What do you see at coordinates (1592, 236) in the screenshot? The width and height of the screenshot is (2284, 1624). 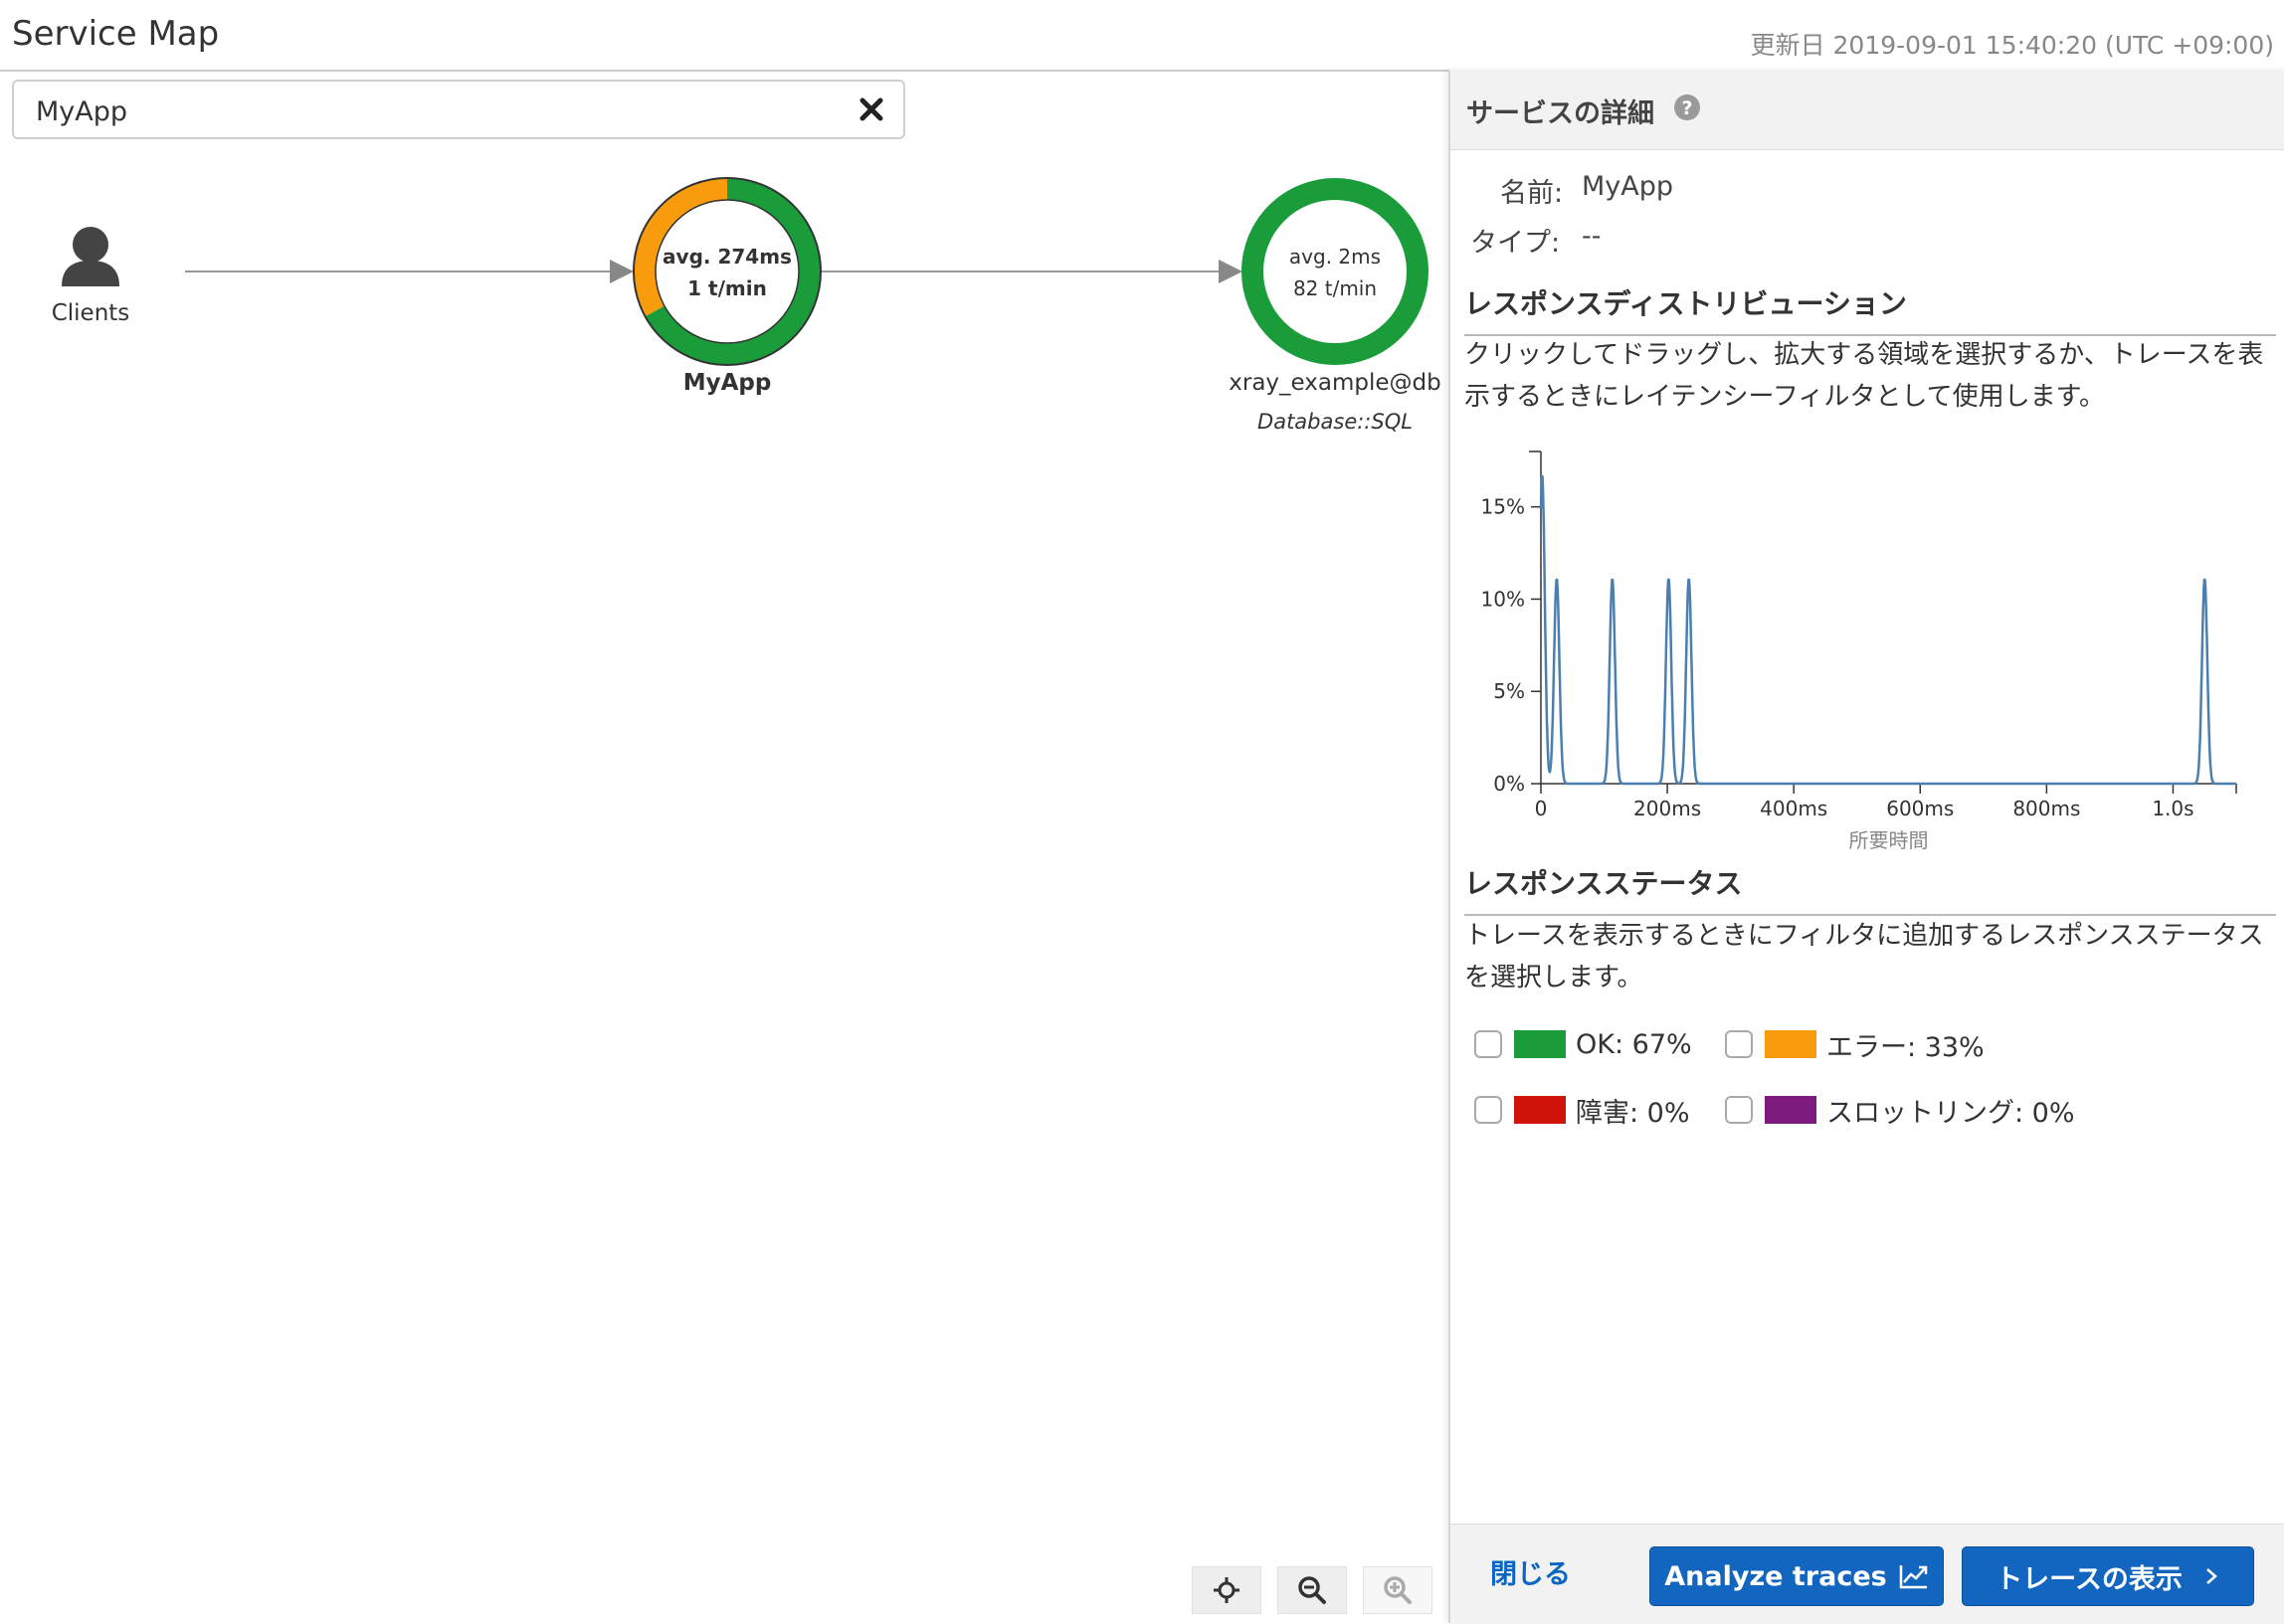 I see `type-value: --` at bounding box center [1592, 236].